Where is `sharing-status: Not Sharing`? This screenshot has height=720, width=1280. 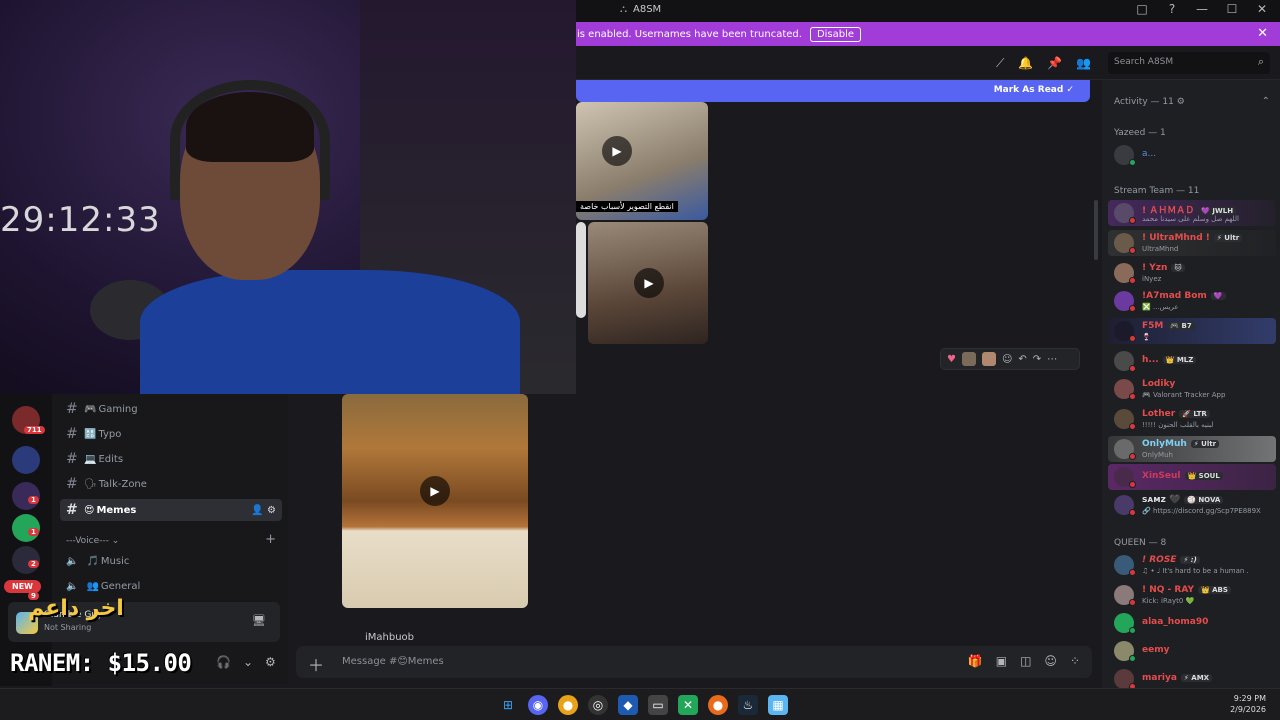
sharing-status: Not Sharing is located at coordinates (68, 627).